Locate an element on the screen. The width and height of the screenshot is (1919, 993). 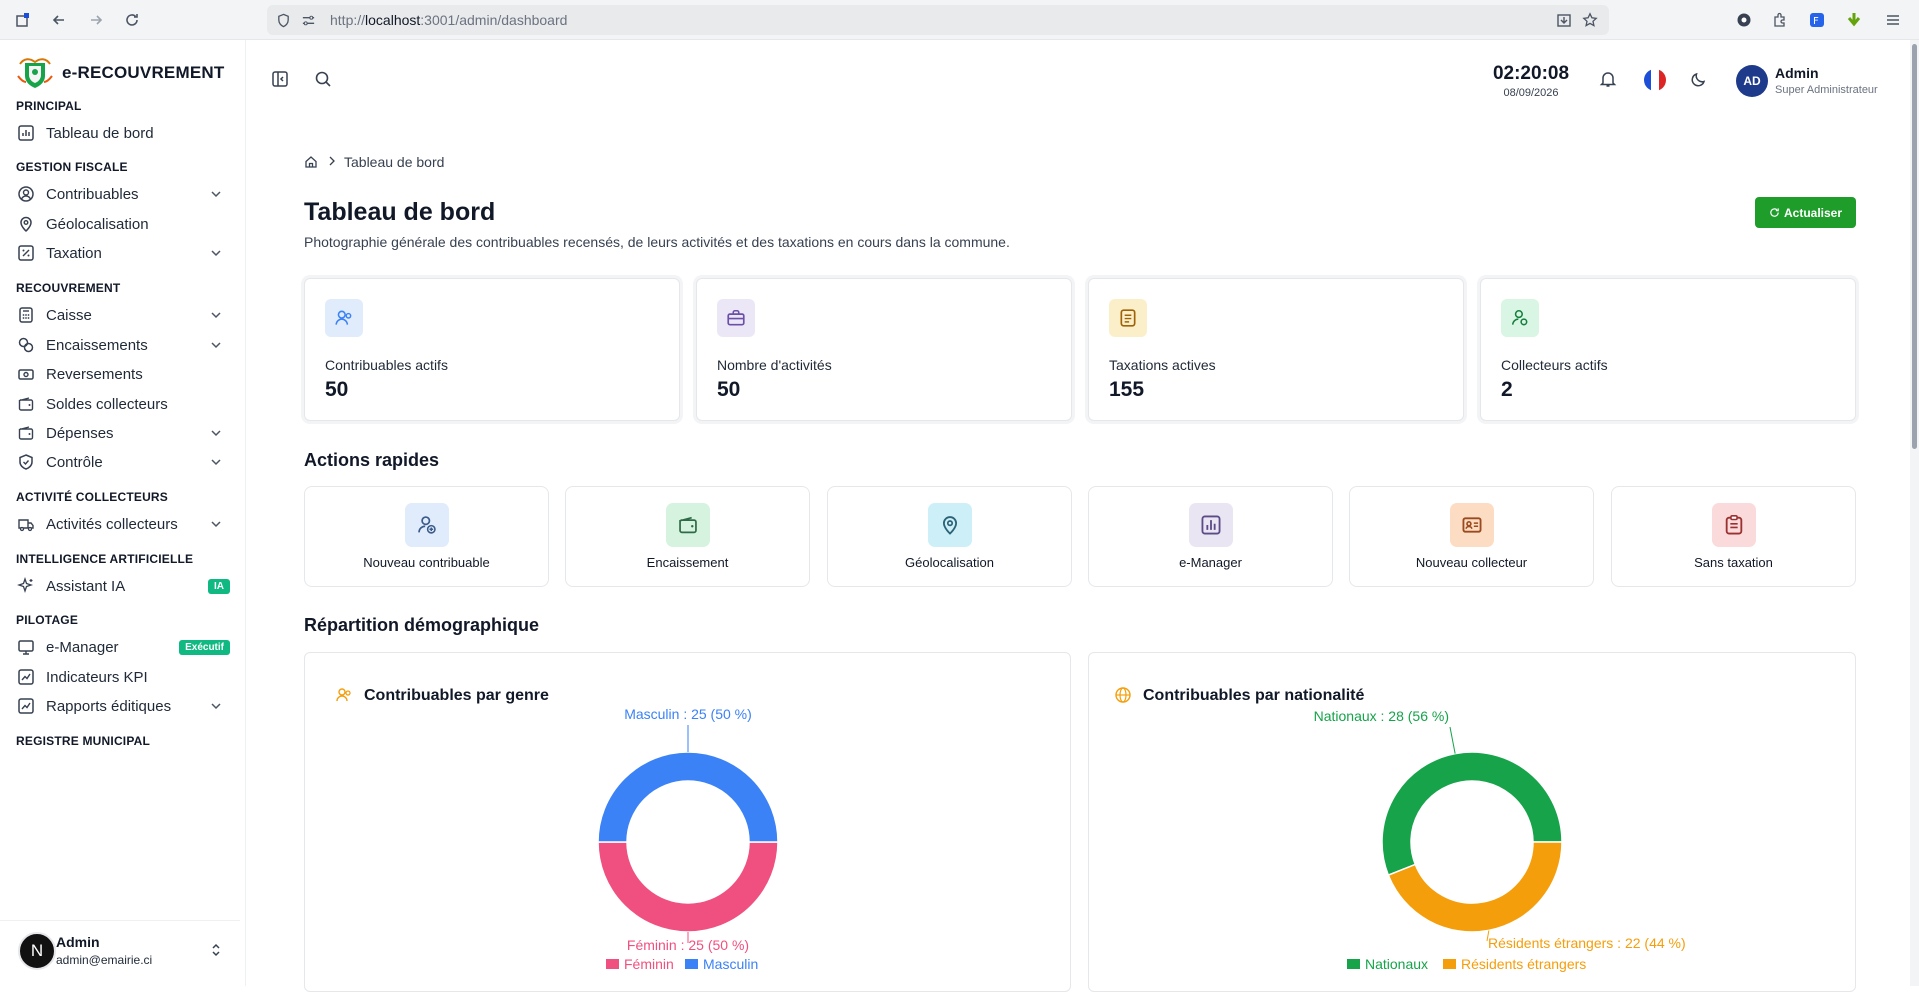
user-pin-icon is located at coordinates (1520, 318).